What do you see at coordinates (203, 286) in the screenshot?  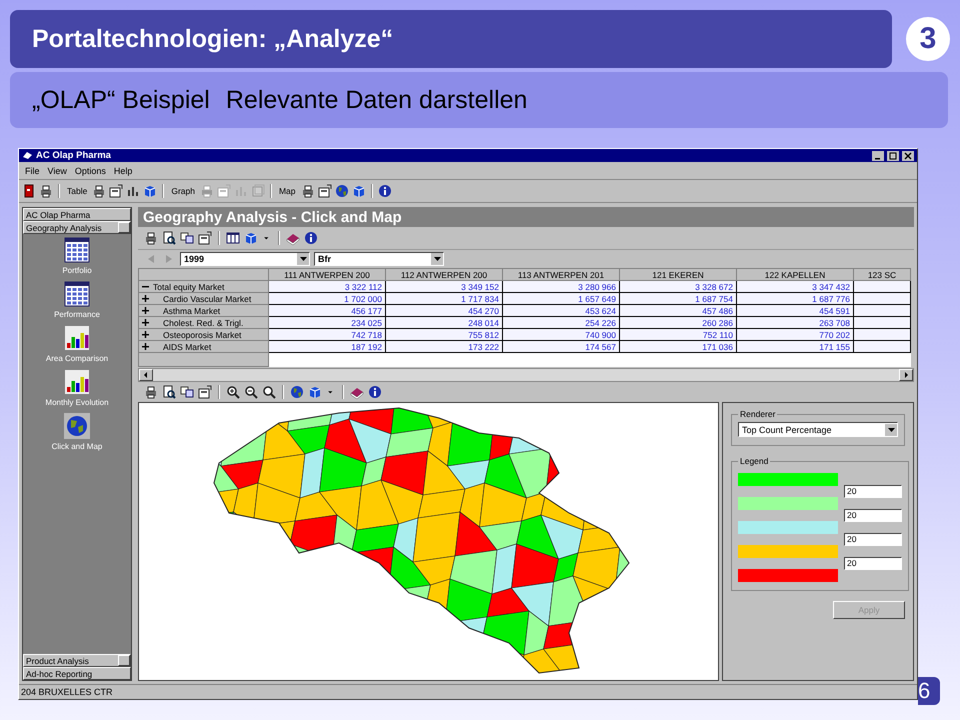 I see `row-header: Total equity Market` at bounding box center [203, 286].